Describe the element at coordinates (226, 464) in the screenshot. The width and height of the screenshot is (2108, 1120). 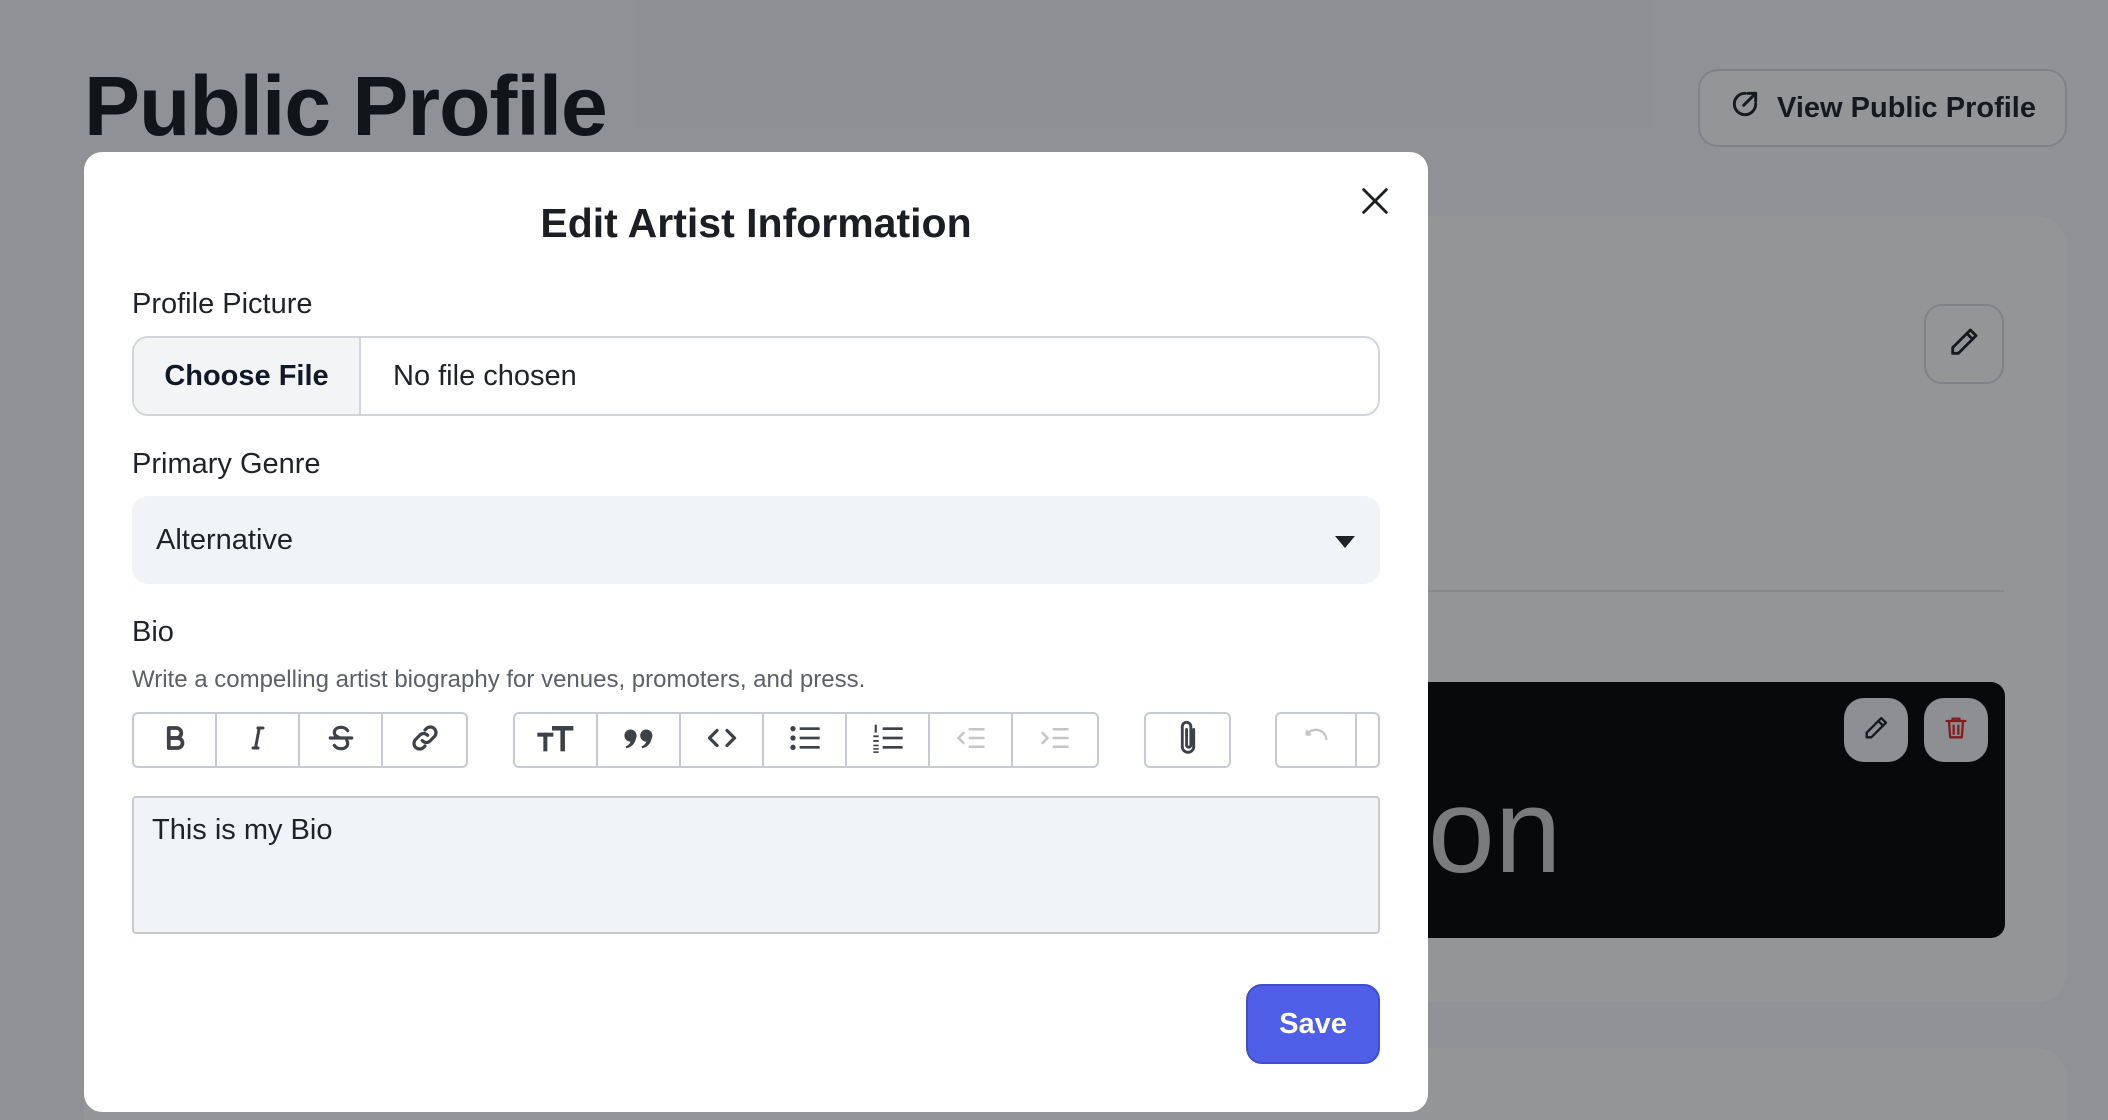
I see `primary-genre-label: Primary Genre` at that location.